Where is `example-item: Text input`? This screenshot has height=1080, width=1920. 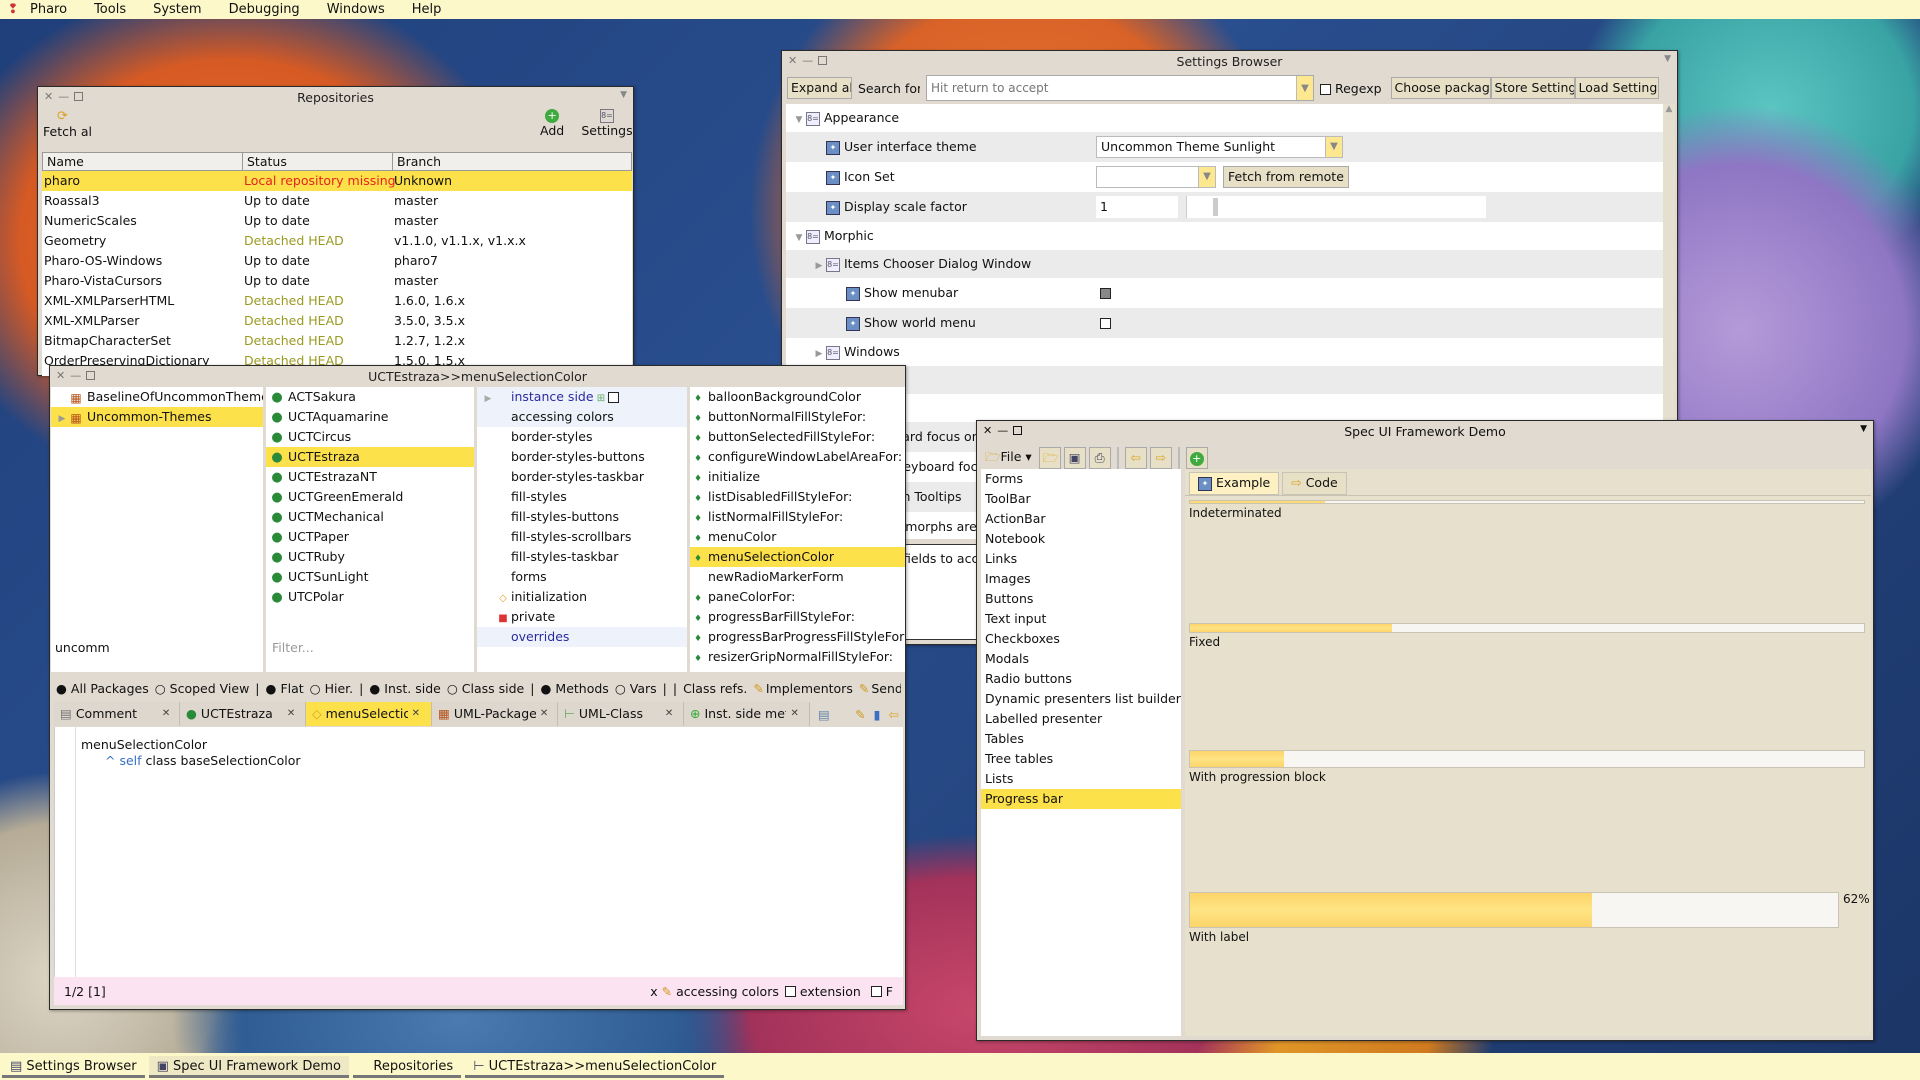 example-item: Text input is located at coordinates (1081, 619).